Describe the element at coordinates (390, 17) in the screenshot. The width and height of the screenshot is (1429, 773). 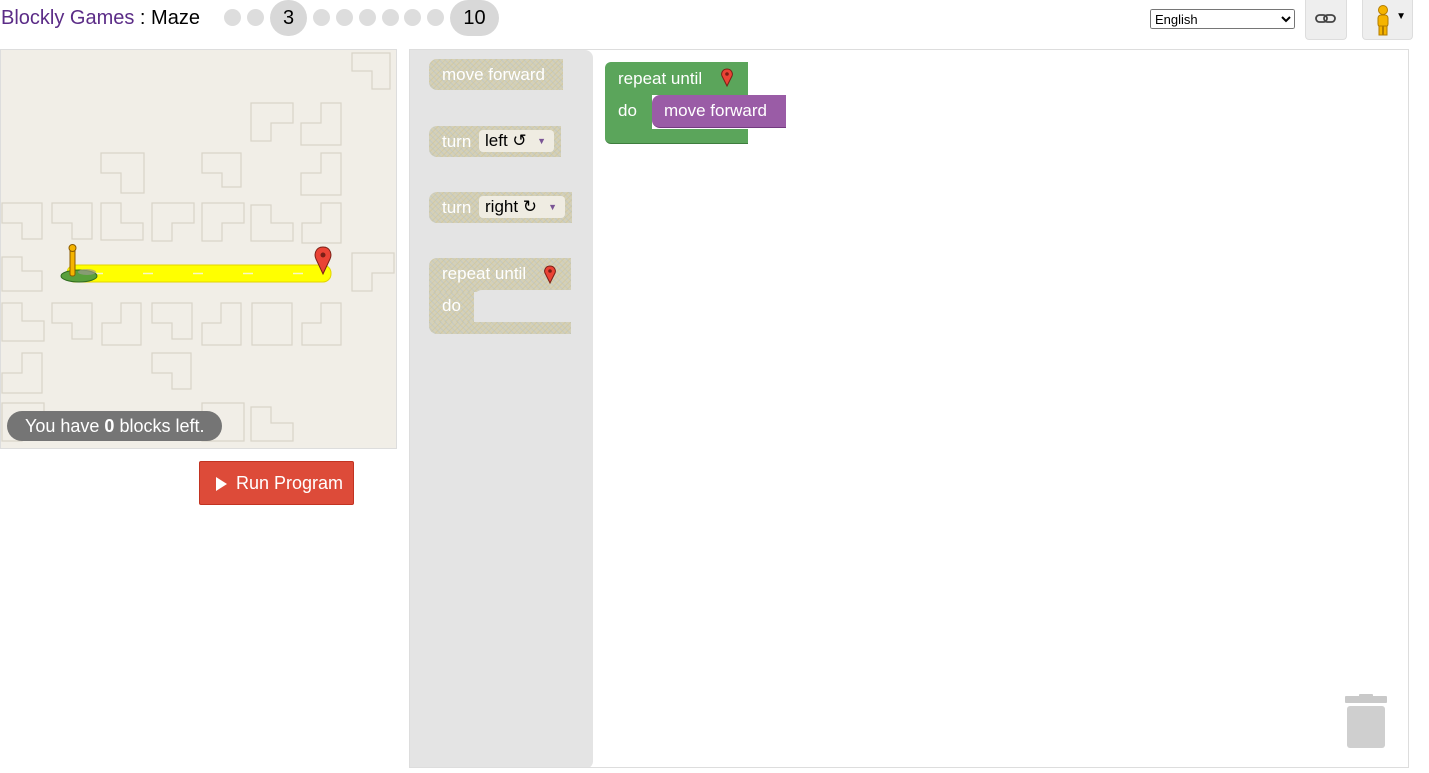
I see `level-7-button` at that location.